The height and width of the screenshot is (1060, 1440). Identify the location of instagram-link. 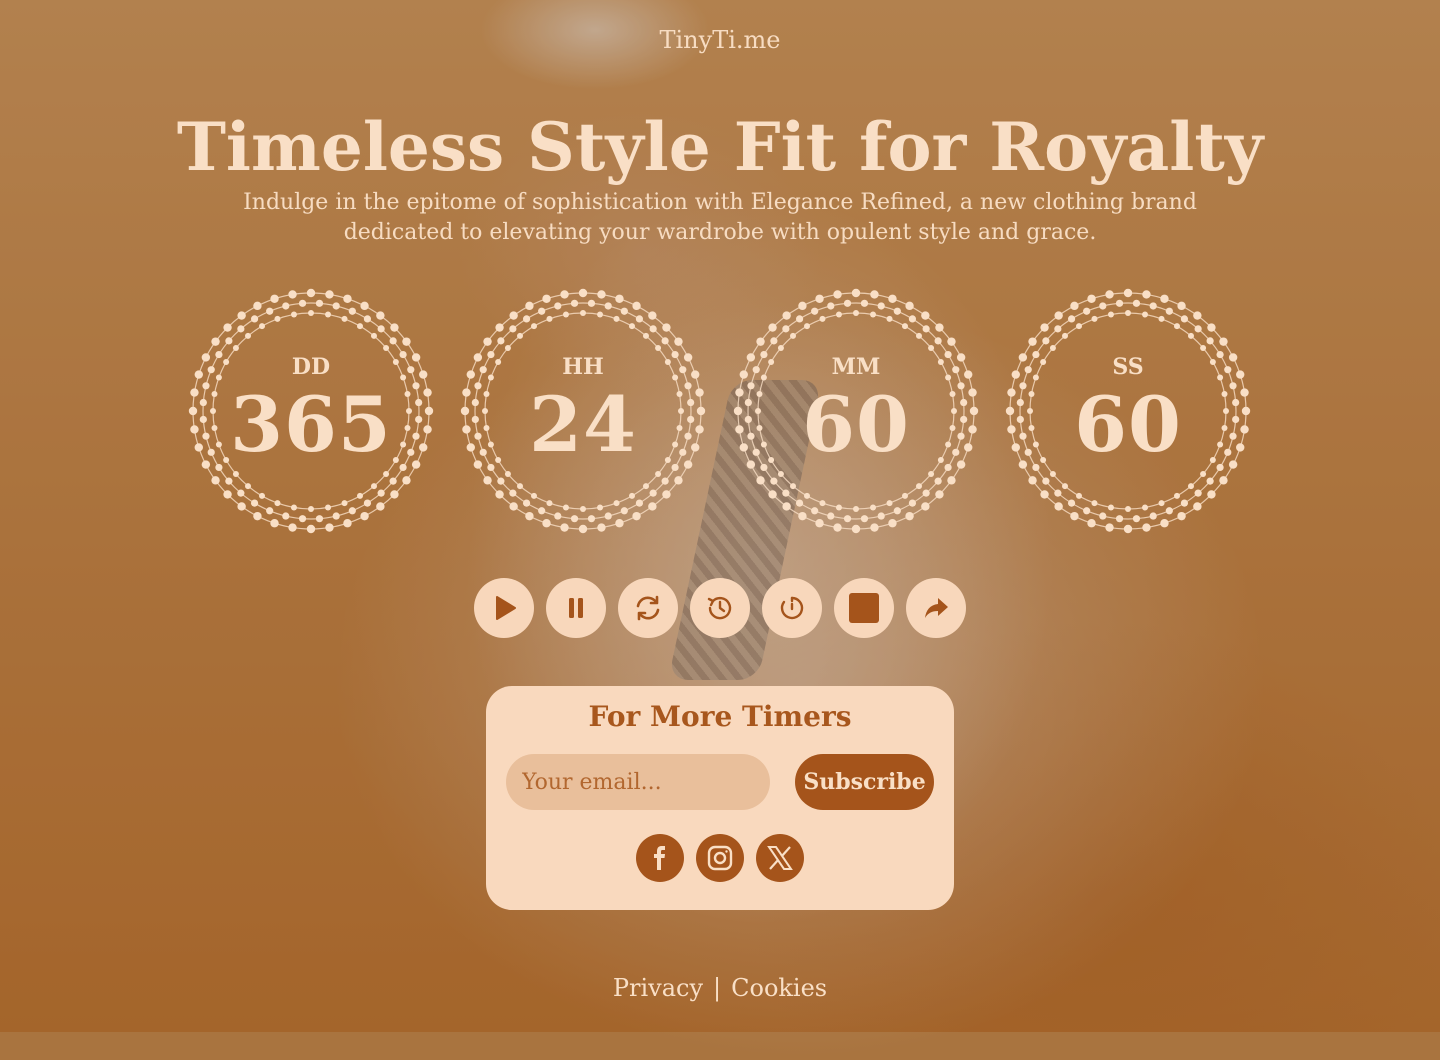
(720, 858).